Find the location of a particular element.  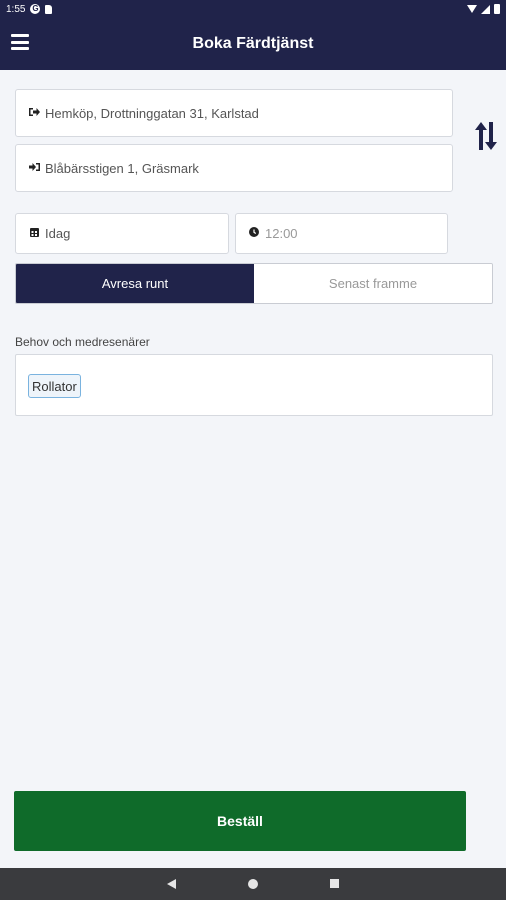

swap-vertical-icon is located at coordinates (486, 136).